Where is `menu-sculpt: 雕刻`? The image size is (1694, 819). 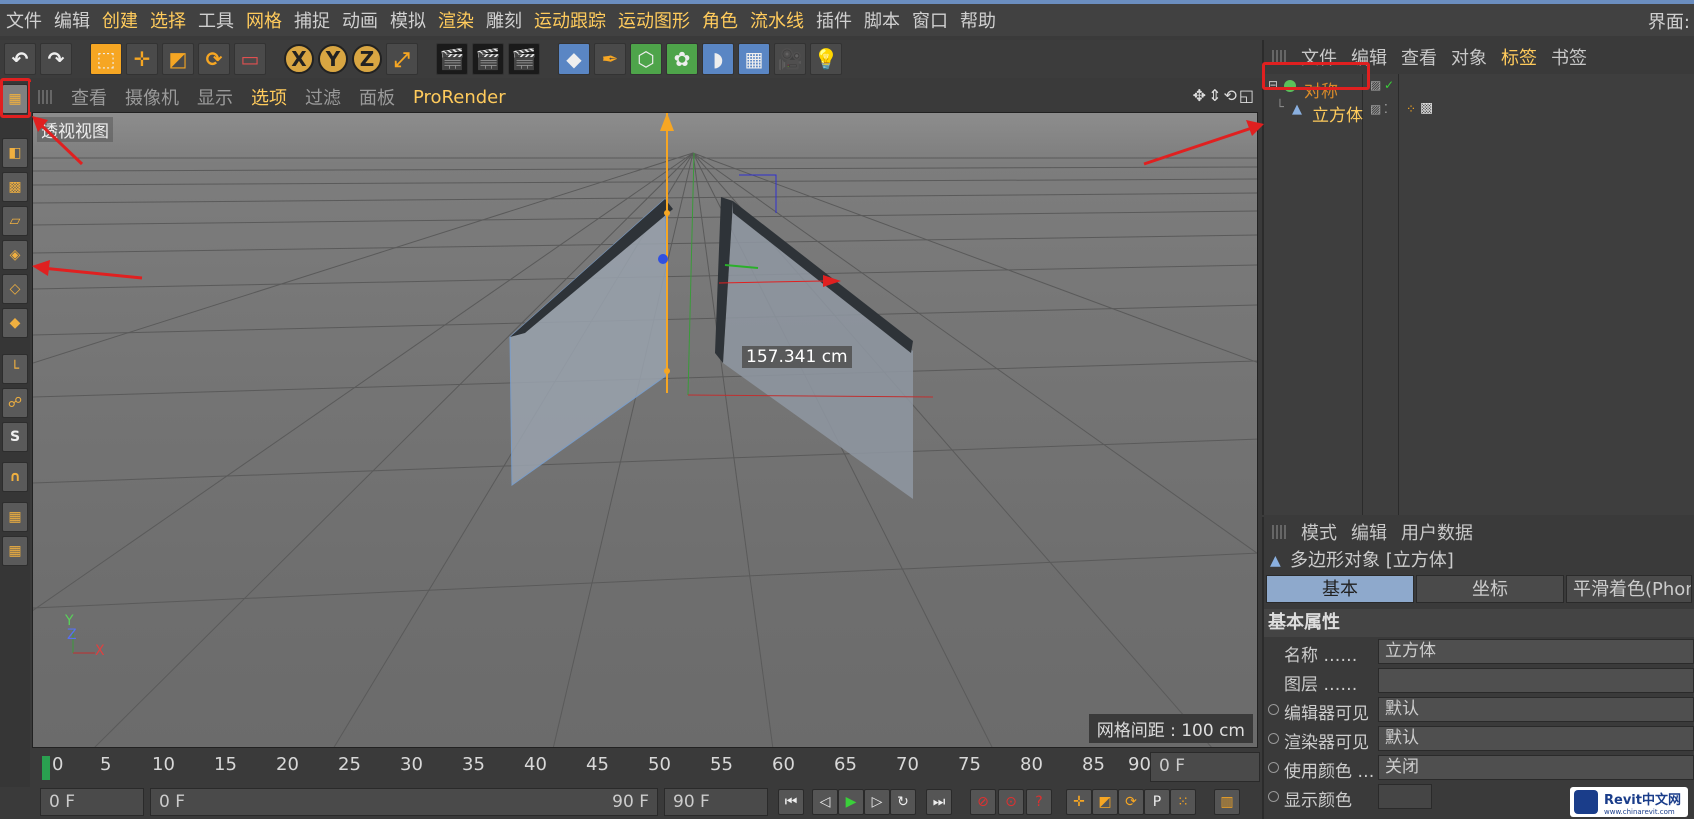 menu-sculpt: 雕刻 is located at coordinates (504, 20).